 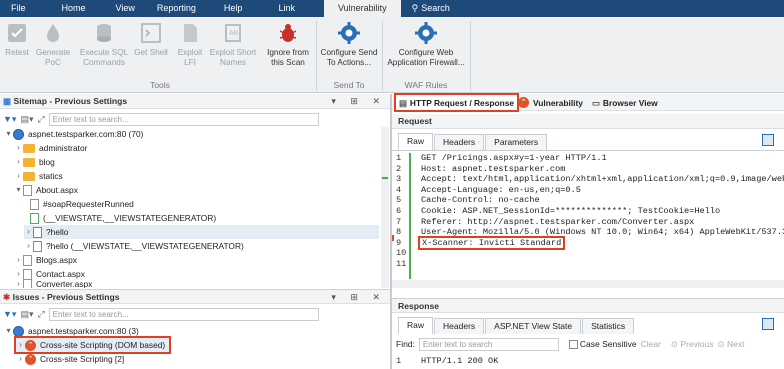 I want to click on sitemap-item: #soapRequesterRunned, so click(x=82, y=204).